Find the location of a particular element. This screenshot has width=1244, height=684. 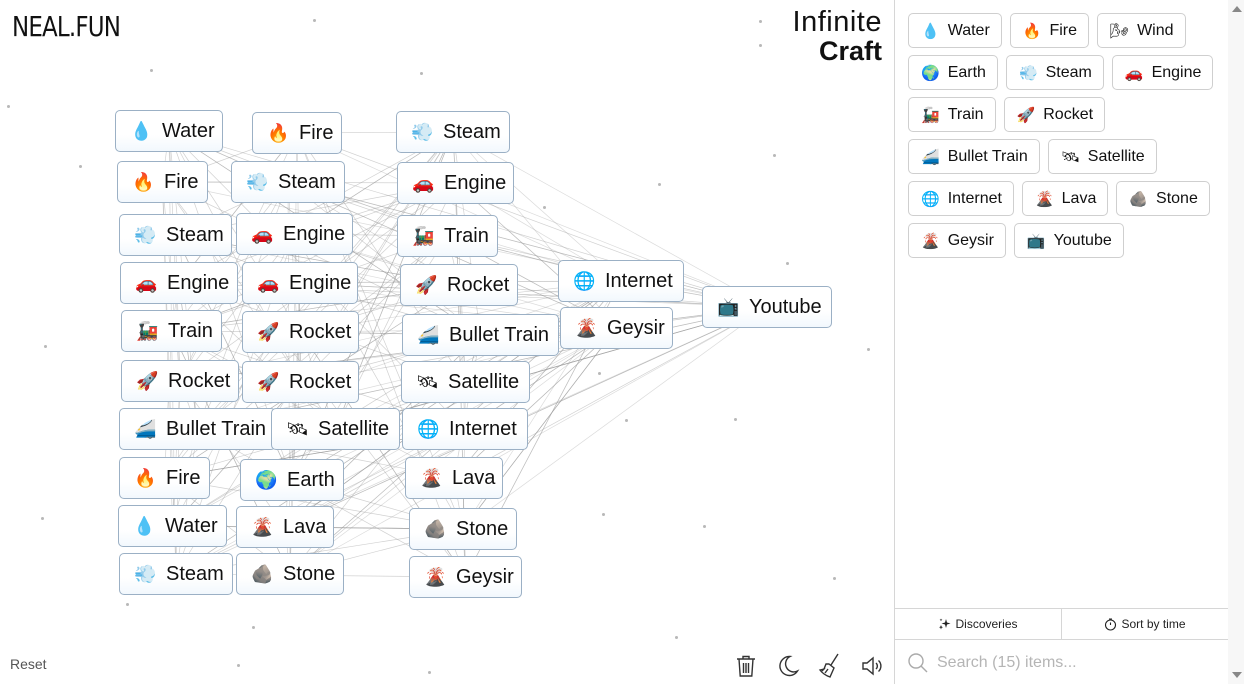

dark-mode-button is located at coordinates (788, 666).